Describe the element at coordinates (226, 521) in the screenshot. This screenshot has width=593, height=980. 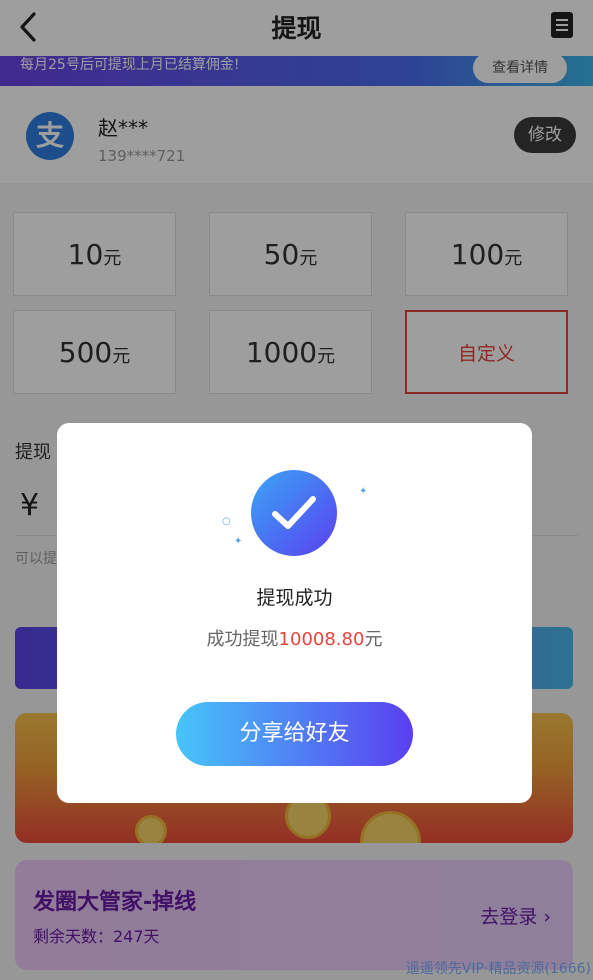
I see `sparkle-icon: ○` at that location.